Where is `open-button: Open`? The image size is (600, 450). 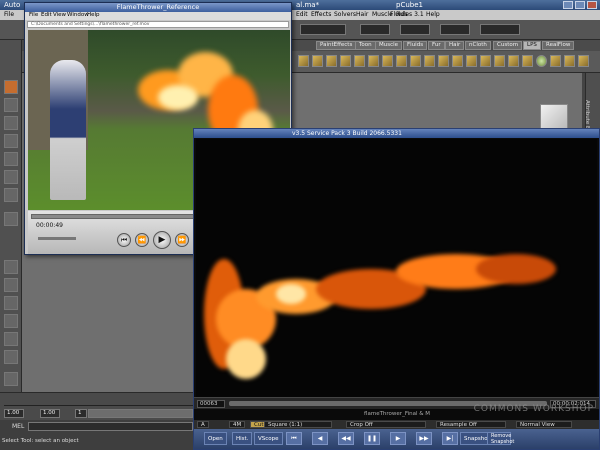
open-button: Open is located at coordinates (215, 438).